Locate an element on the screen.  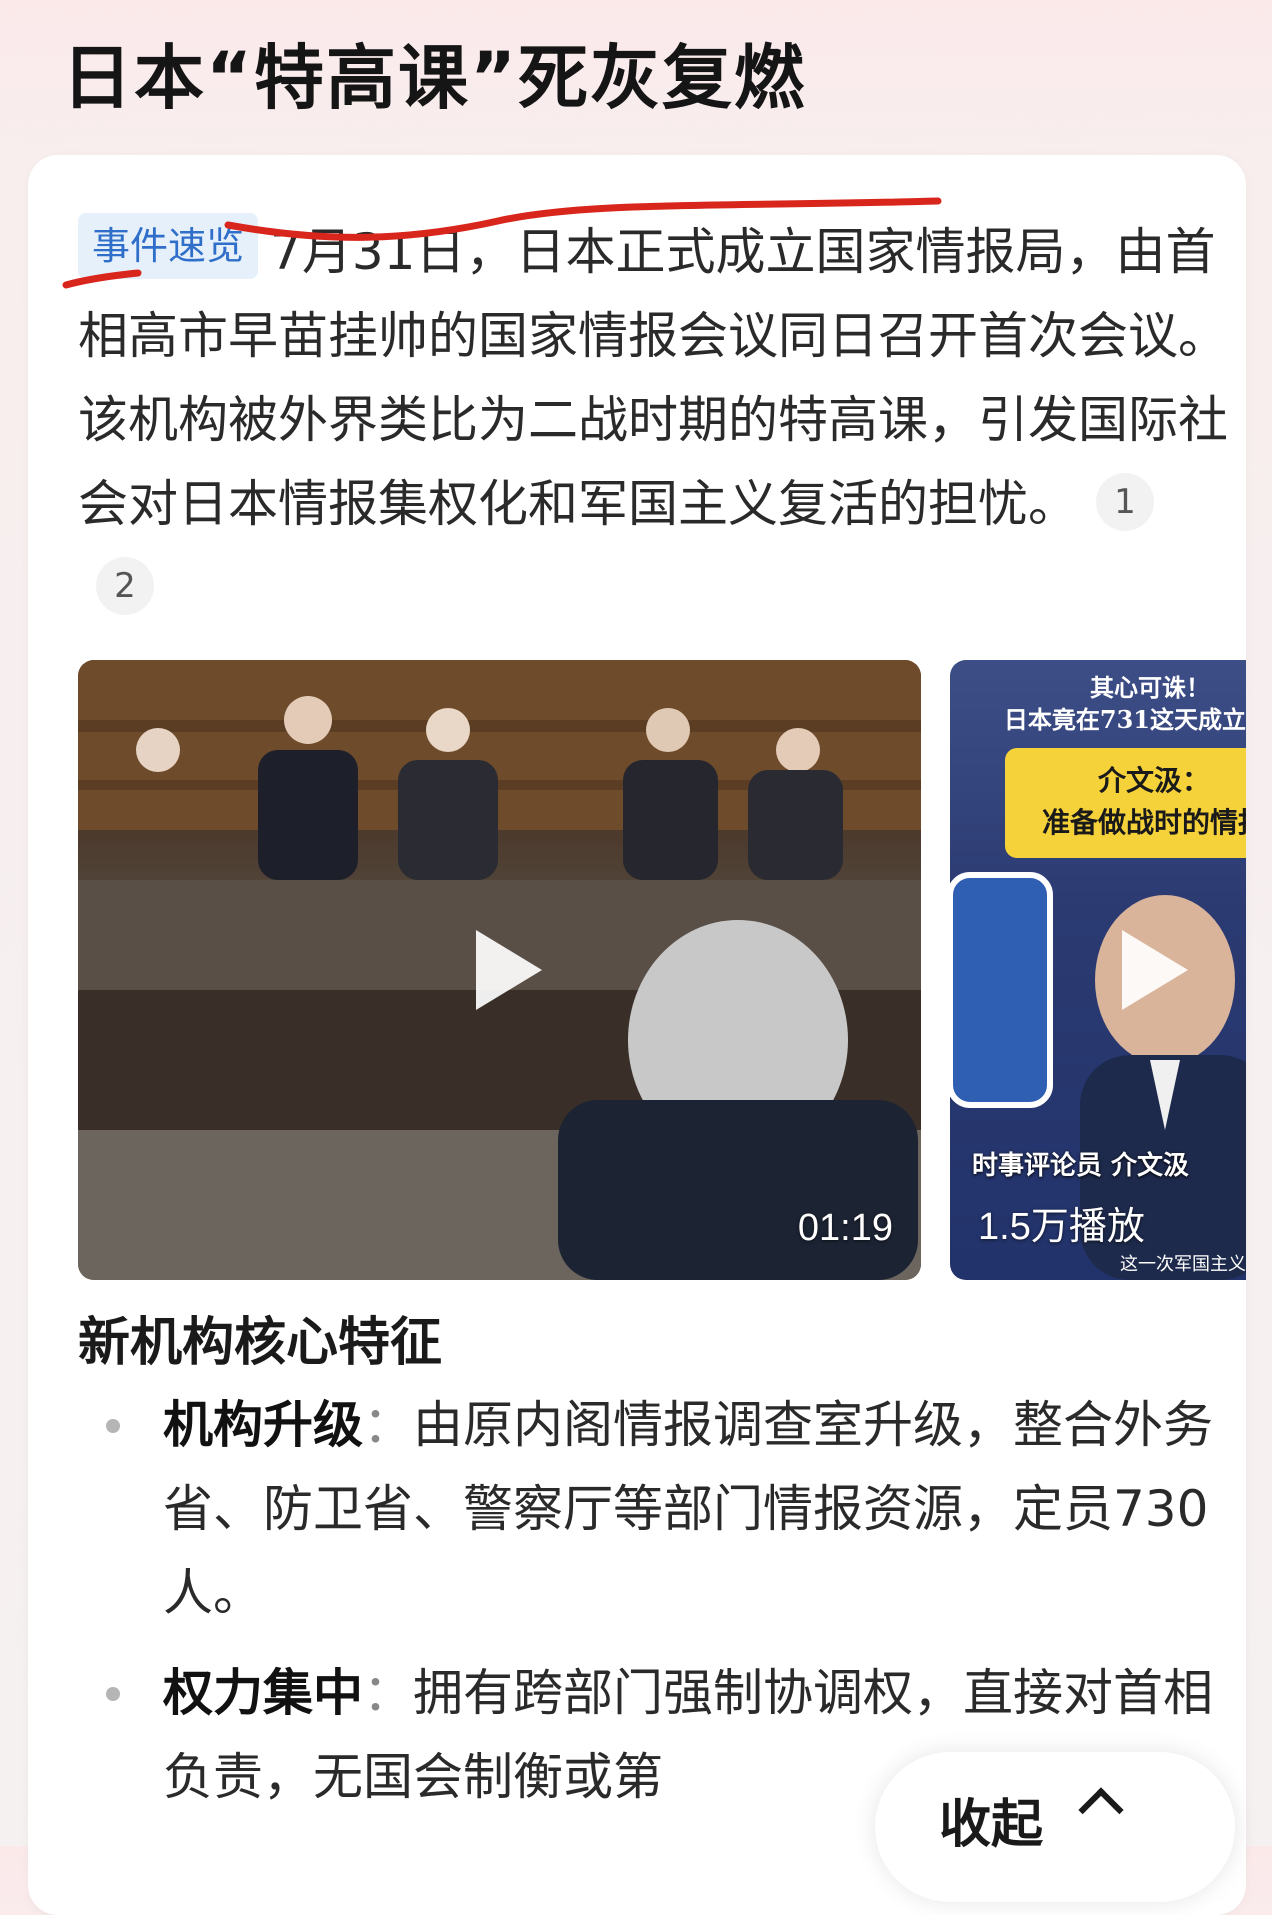
video-play-count: 1.5万播放 is located at coordinates (1061, 1227).